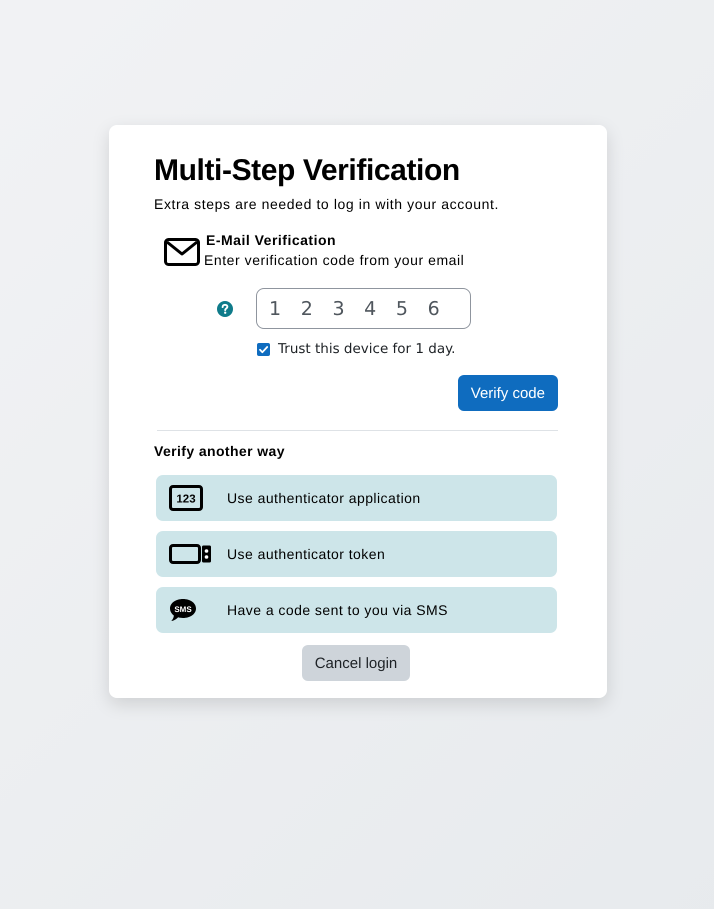 The image size is (714, 909). What do you see at coordinates (327, 204) in the screenshot?
I see `subtitle-text: Extra steps are needed to log in with your account.` at bounding box center [327, 204].